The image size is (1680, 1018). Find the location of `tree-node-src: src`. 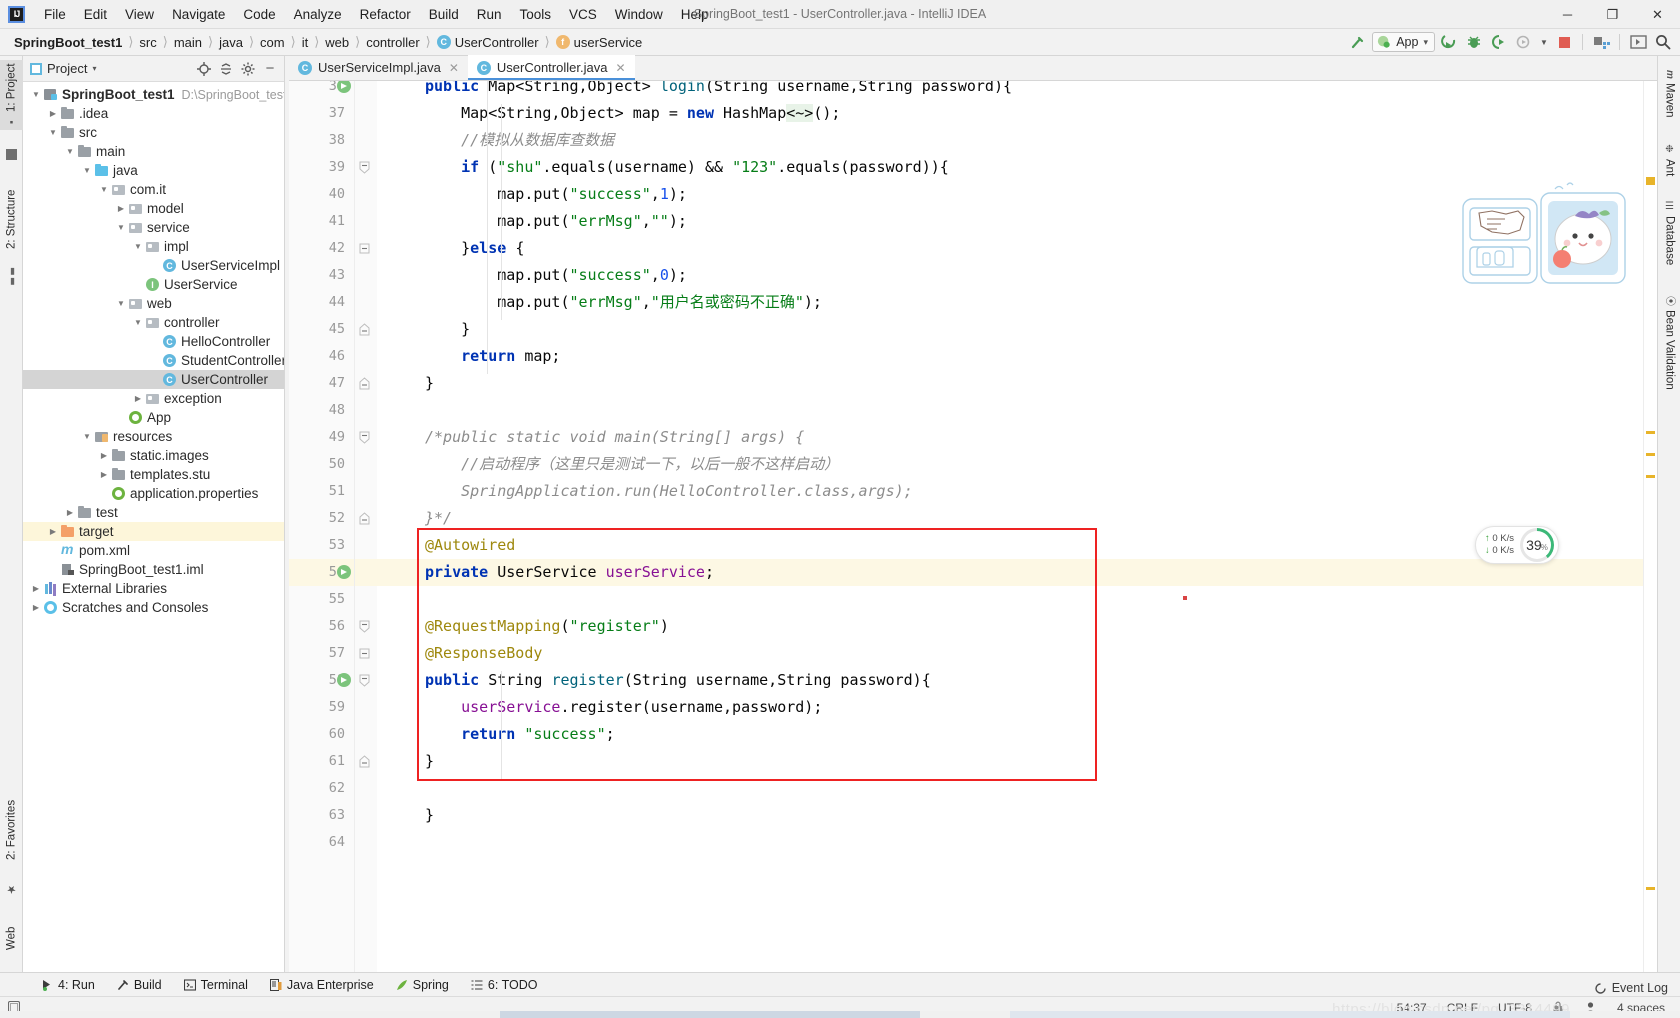

tree-node-src: src is located at coordinates (153, 132).